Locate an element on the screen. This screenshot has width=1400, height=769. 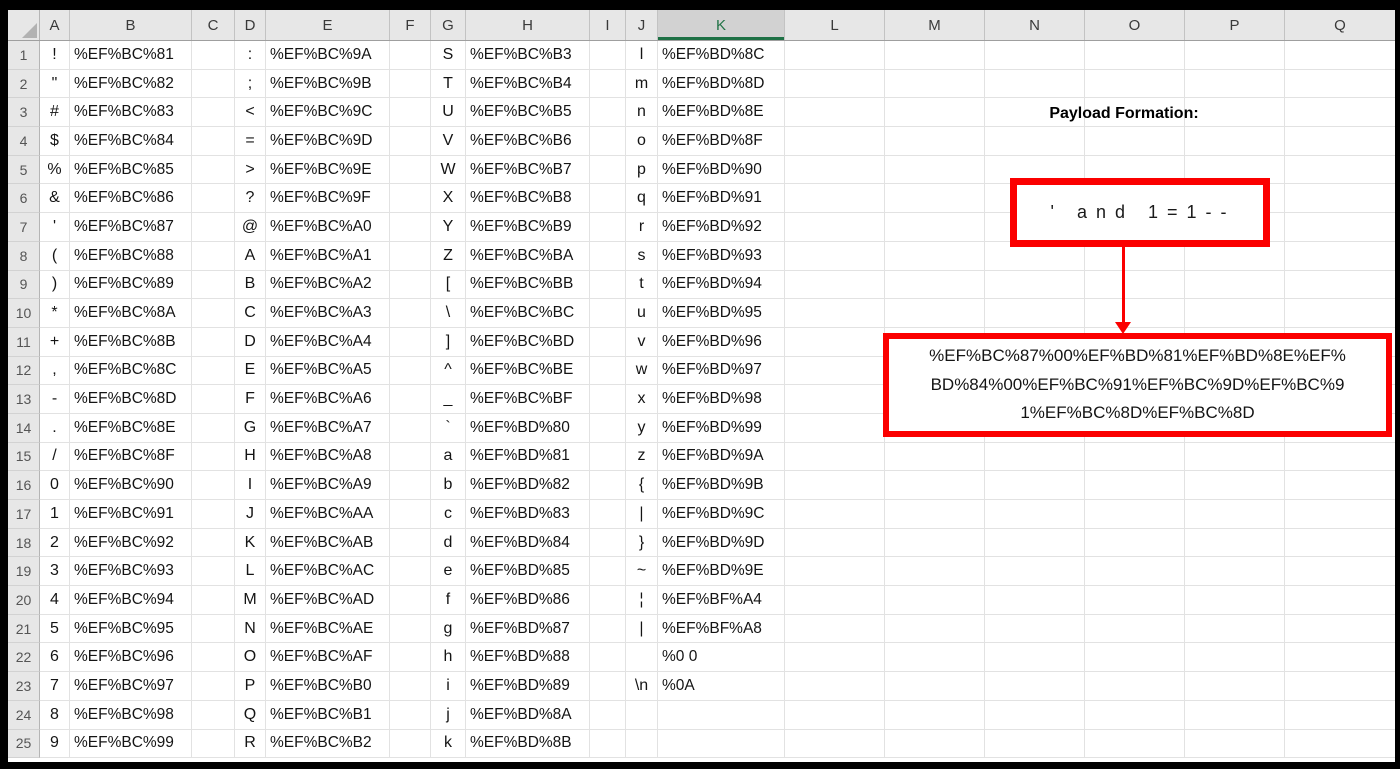
cell-L9 is located at coordinates (835, 285).